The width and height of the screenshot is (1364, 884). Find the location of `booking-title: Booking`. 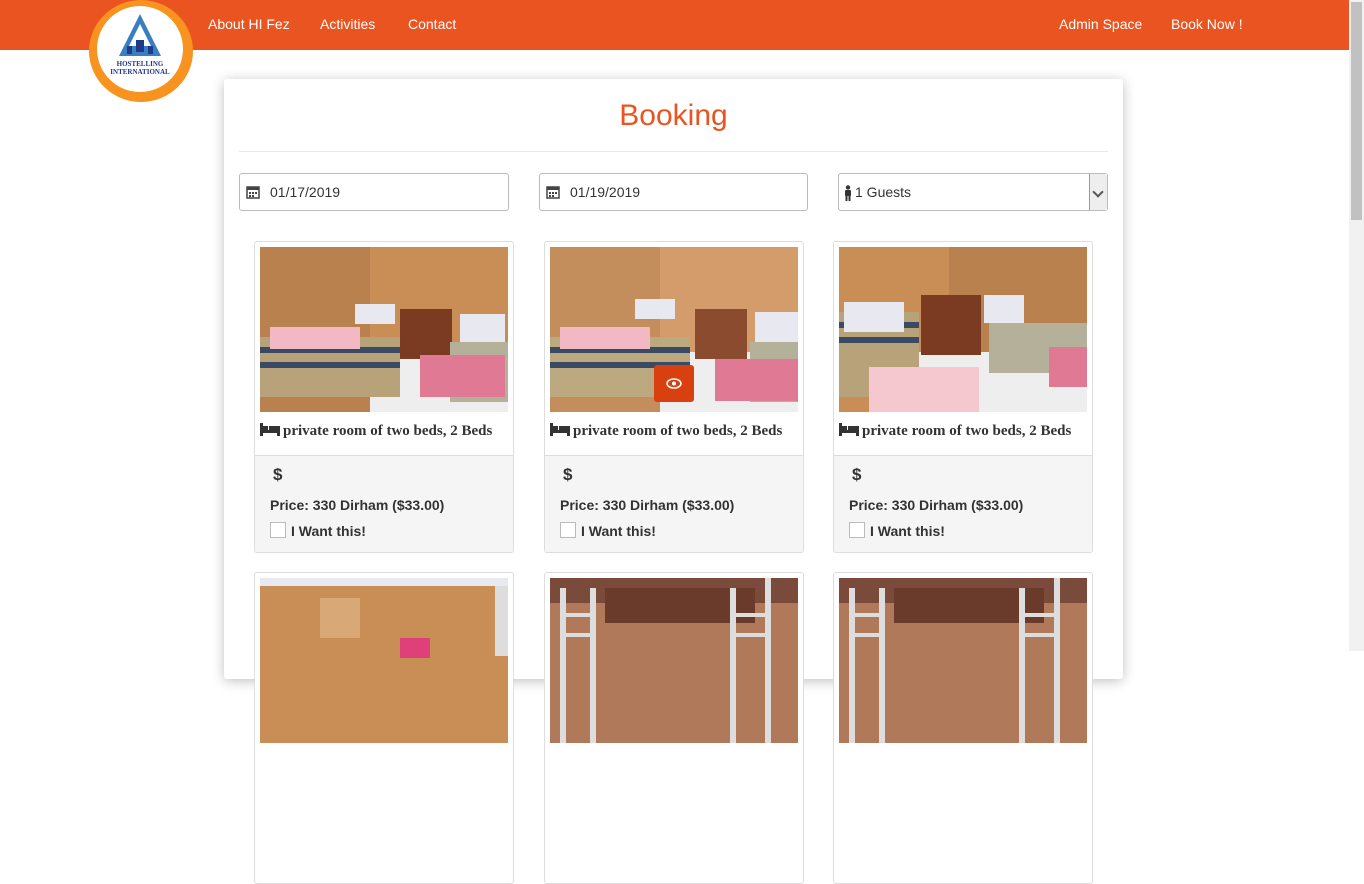

booking-title: Booking is located at coordinates (673, 115).